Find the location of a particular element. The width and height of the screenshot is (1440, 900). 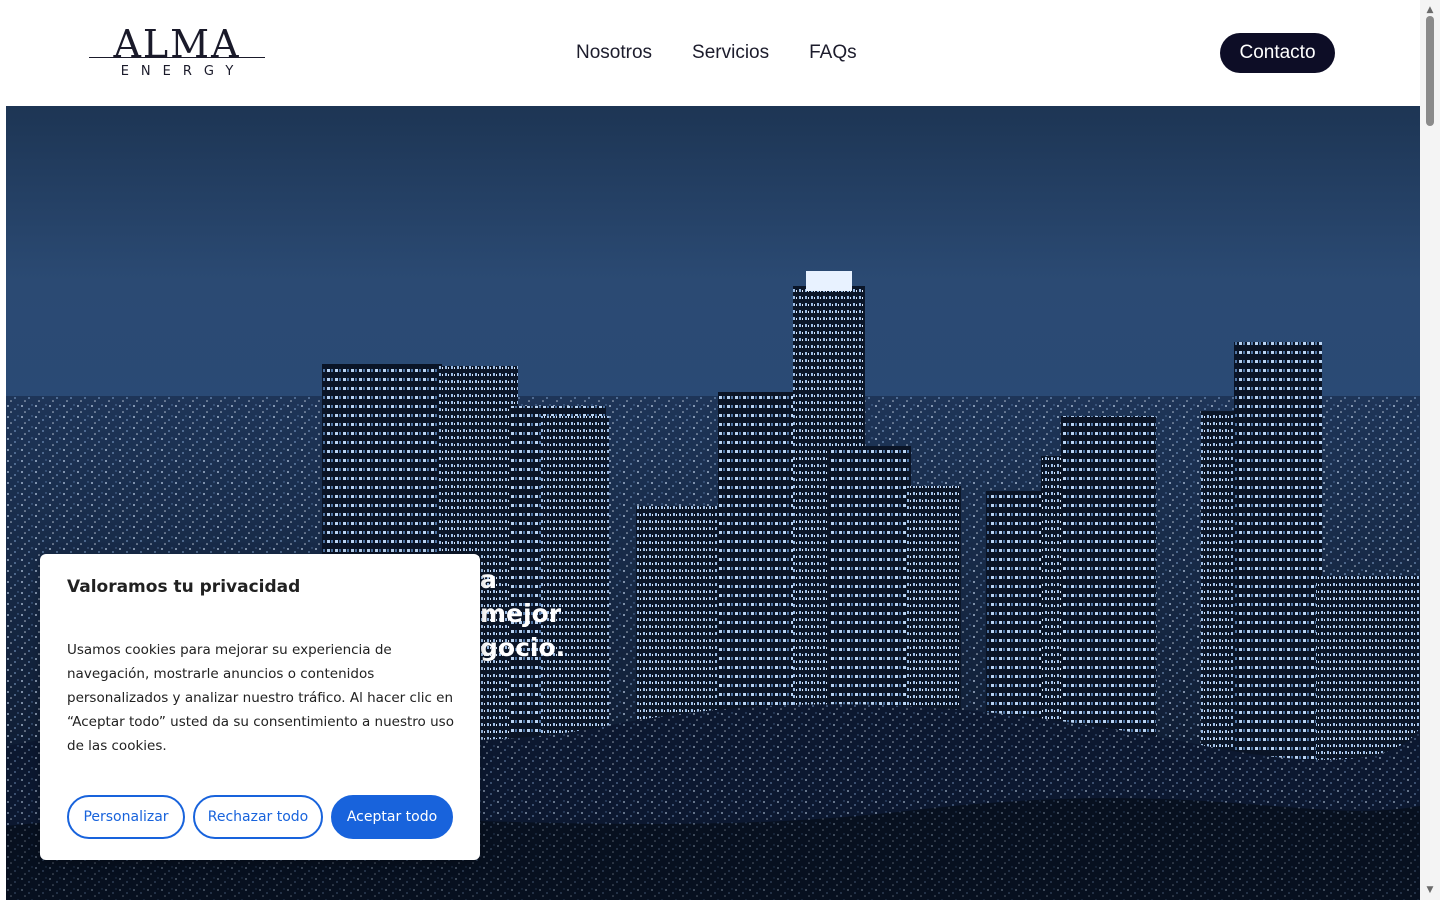

main-nav: Nosotros Servicios FAQs is located at coordinates (716, 53).